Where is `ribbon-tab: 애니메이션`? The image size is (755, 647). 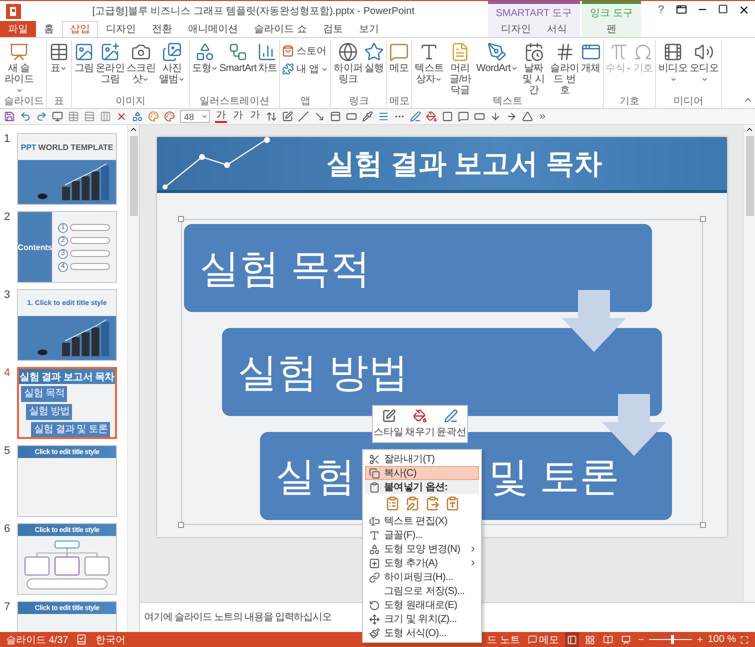
ribbon-tab: 애니메이션 is located at coordinates (213, 29).